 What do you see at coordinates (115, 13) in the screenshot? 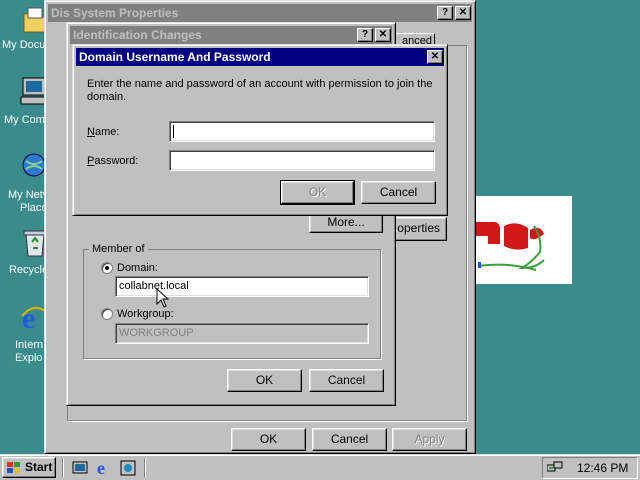
I see `system-properties-title: Dis System Properties` at bounding box center [115, 13].